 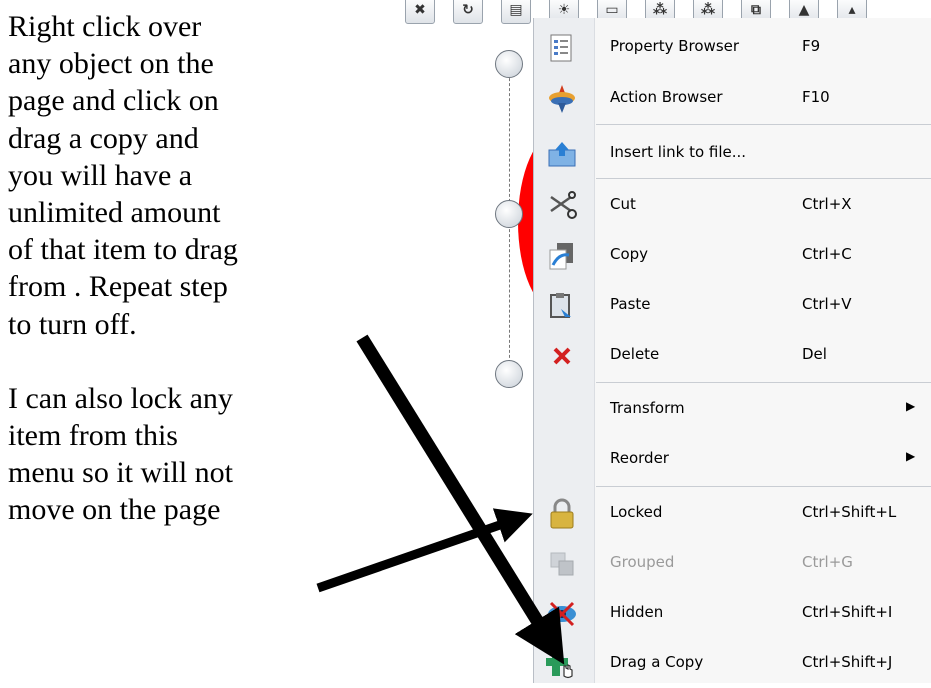 What do you see at coordinates (562, 356) in the screenshot?
I see `delete-icon` at bounding box center [562, 356].